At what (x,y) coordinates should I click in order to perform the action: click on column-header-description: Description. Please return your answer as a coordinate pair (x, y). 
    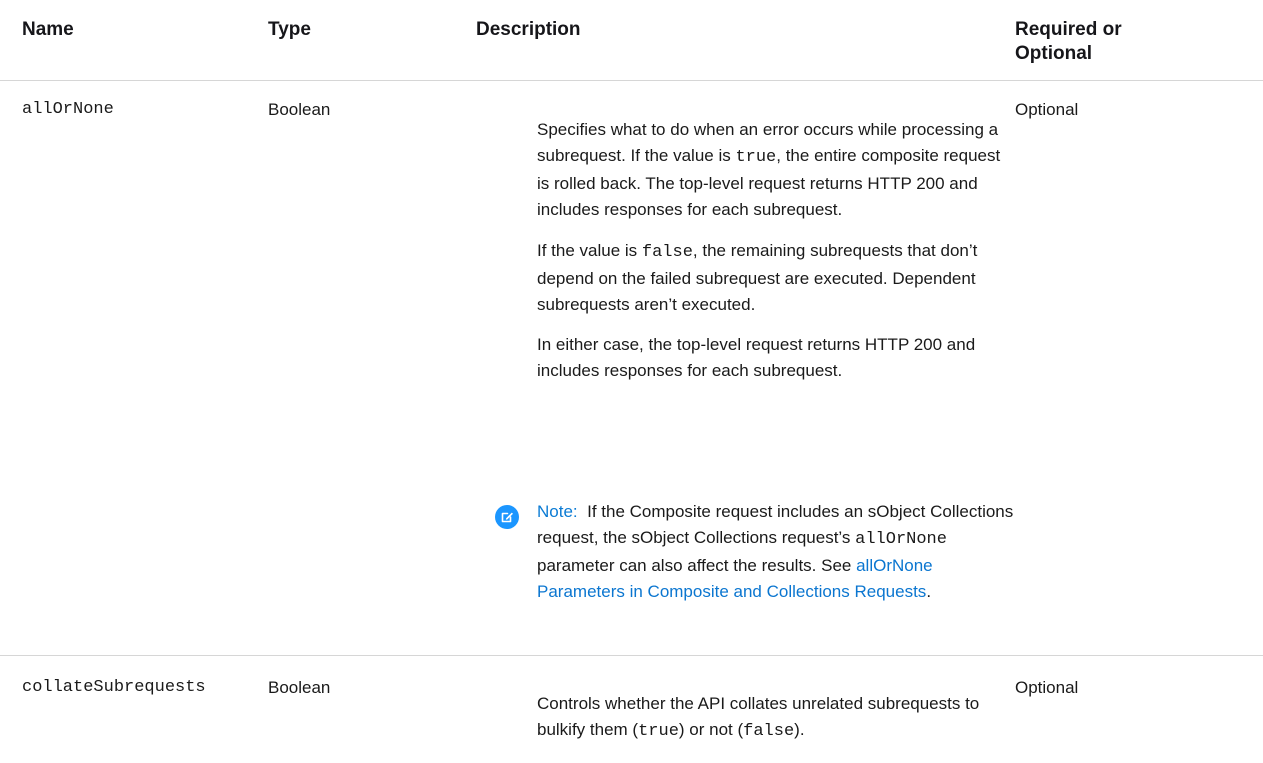
    Looking at the image, I should click on (528, 29).